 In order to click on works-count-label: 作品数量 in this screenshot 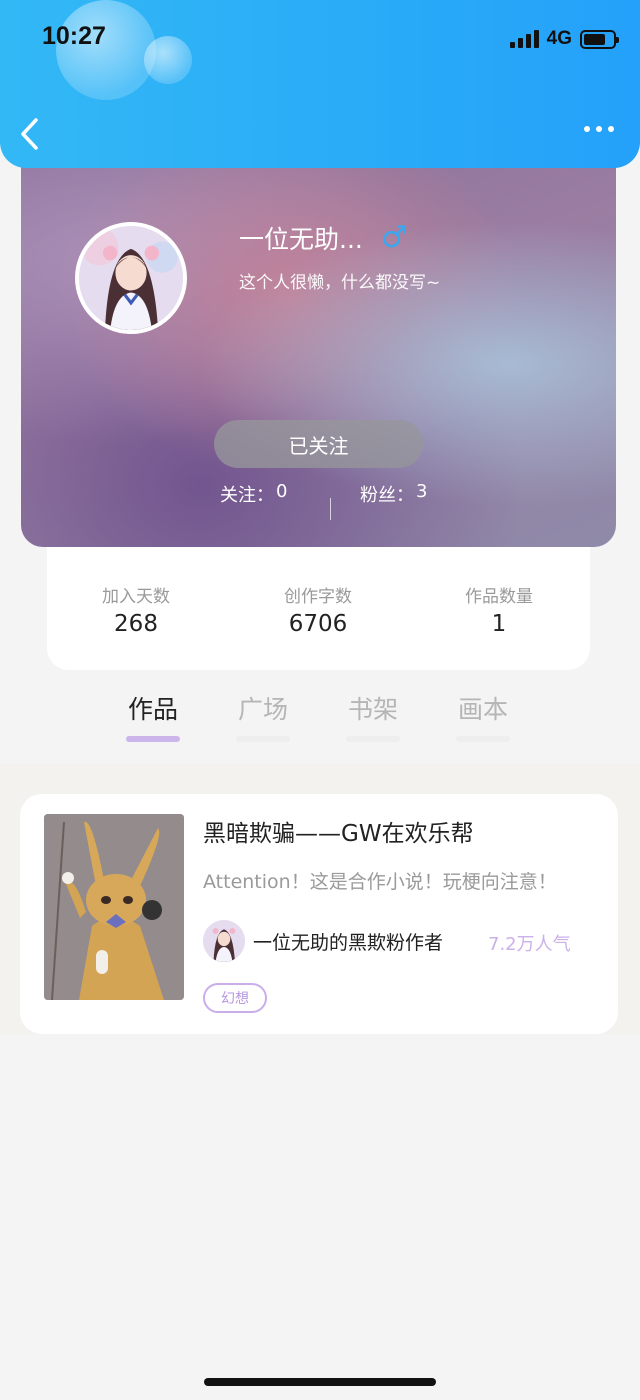, I will do `click(499, 597)`.